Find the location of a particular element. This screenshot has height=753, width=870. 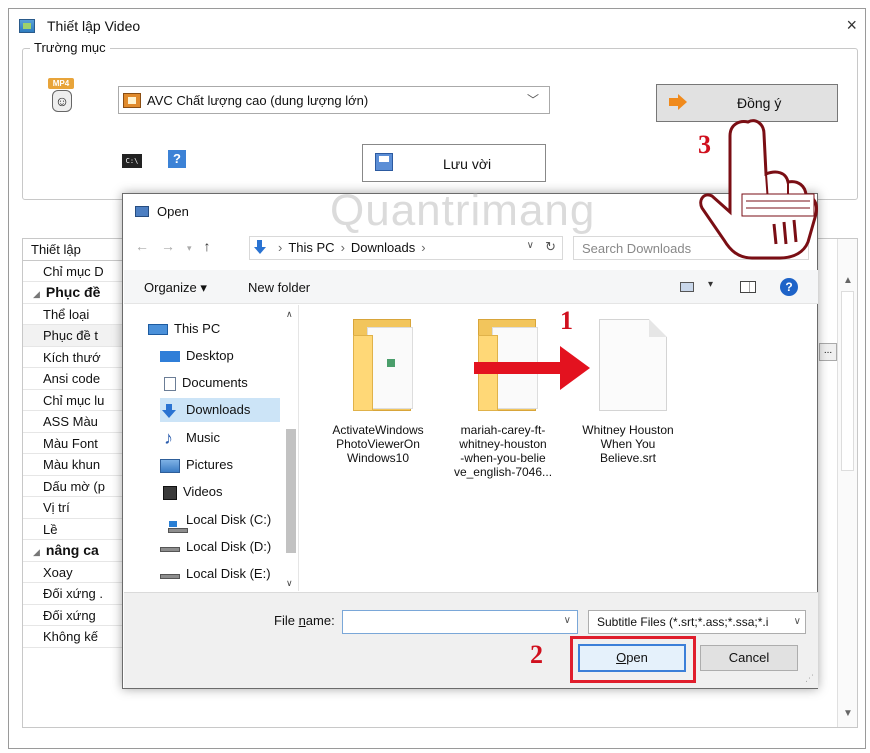

close-icon: × is located at coordinates (851, 25).